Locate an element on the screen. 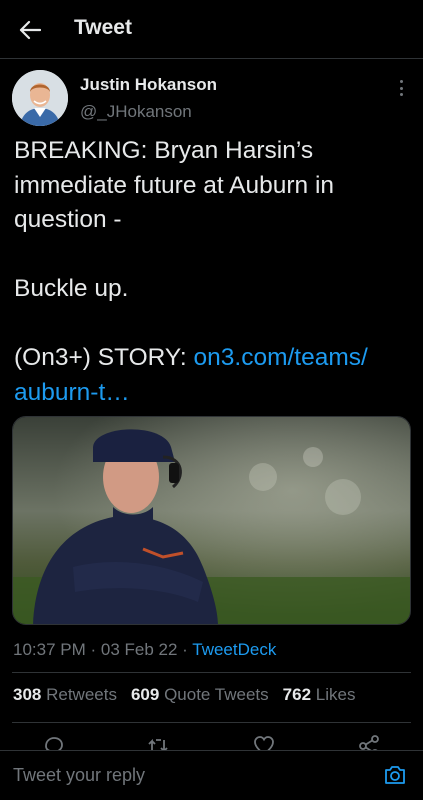  action-bar is located at coordinates (211, 740).